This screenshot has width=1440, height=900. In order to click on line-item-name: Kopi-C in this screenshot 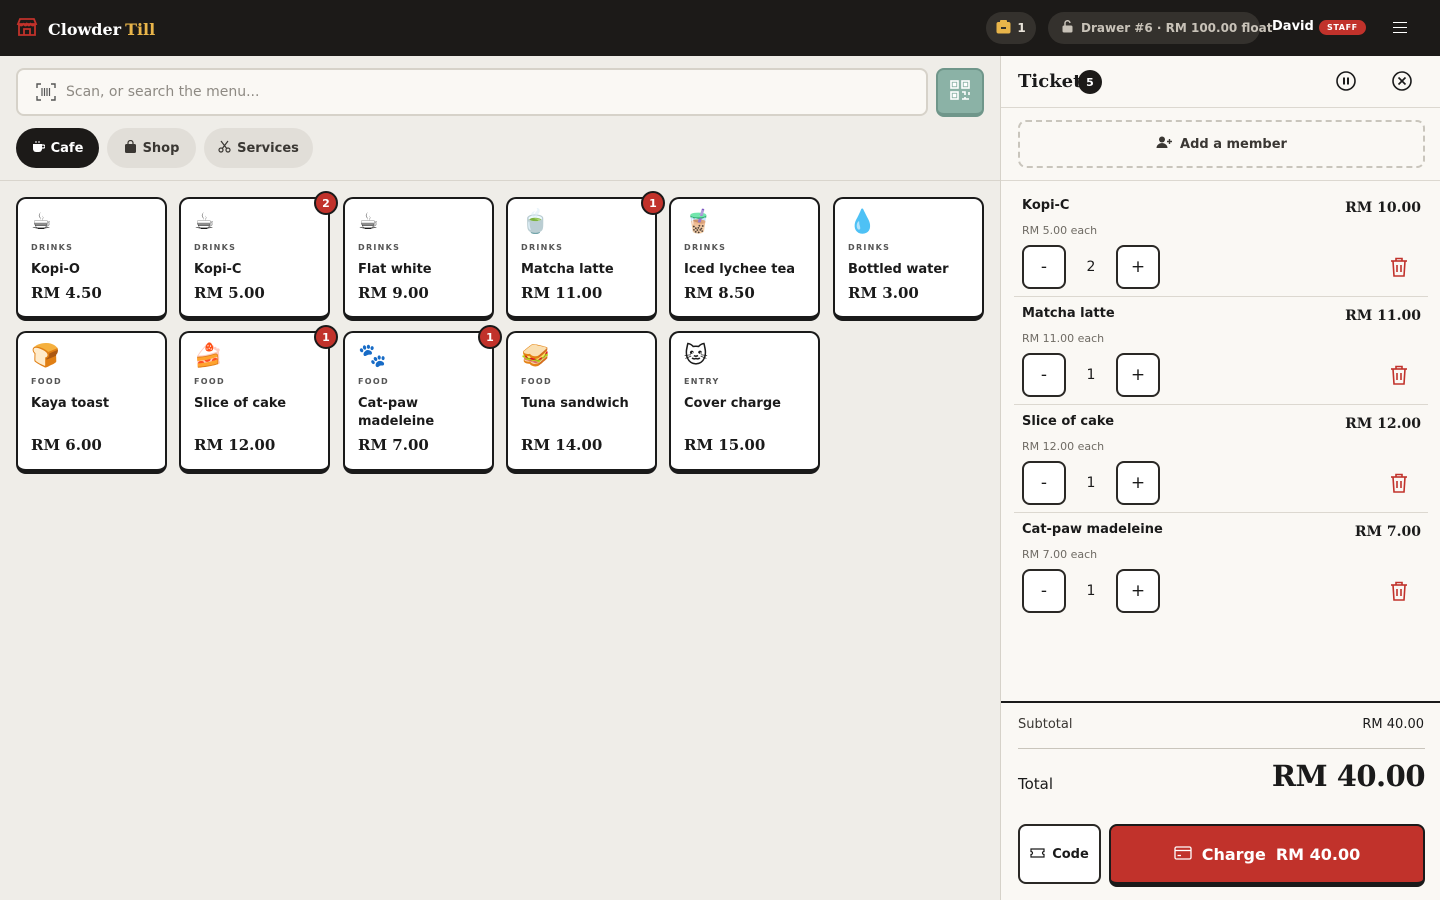, I will do `click(1046, 205)`.